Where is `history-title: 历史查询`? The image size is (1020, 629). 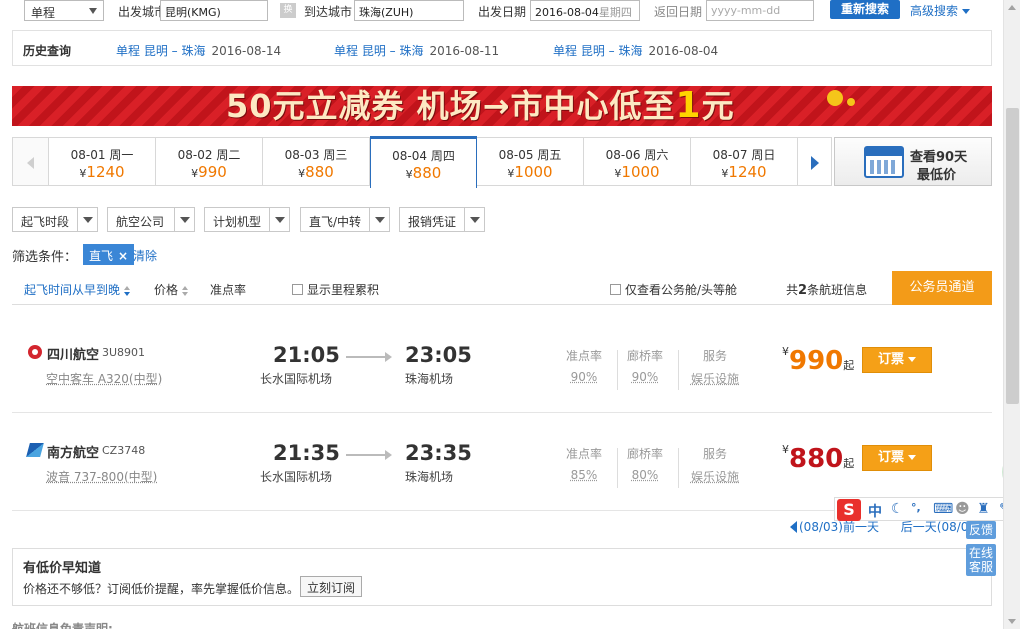 history-title: 历史查询 is located at coordinates (47, 51).